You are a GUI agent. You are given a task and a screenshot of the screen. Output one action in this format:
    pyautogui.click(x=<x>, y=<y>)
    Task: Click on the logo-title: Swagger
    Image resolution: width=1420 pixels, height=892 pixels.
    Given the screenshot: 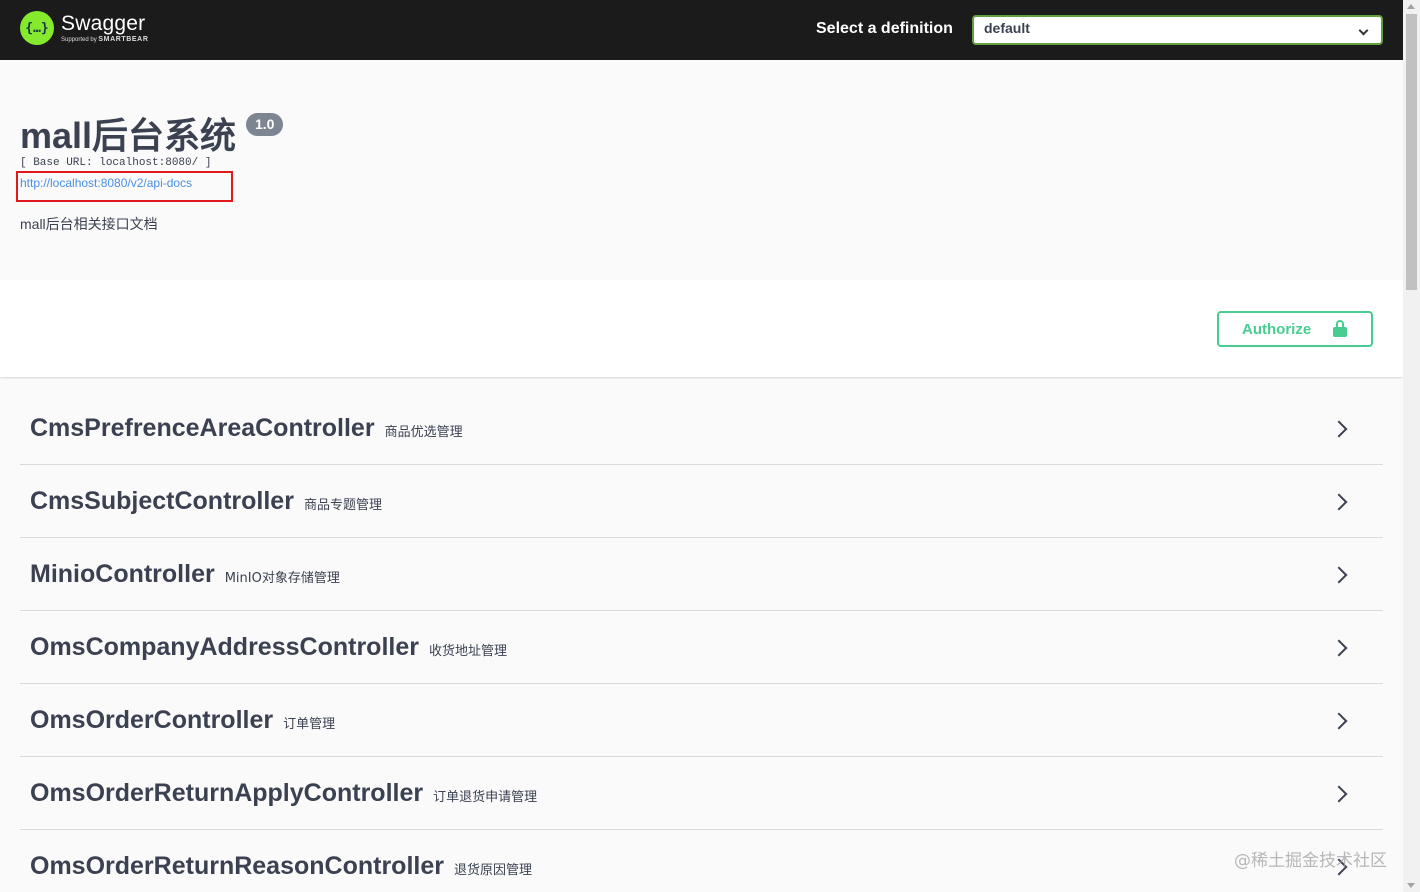 What is the action you would take?
    pyautogui.click(x=103, y=23)
    